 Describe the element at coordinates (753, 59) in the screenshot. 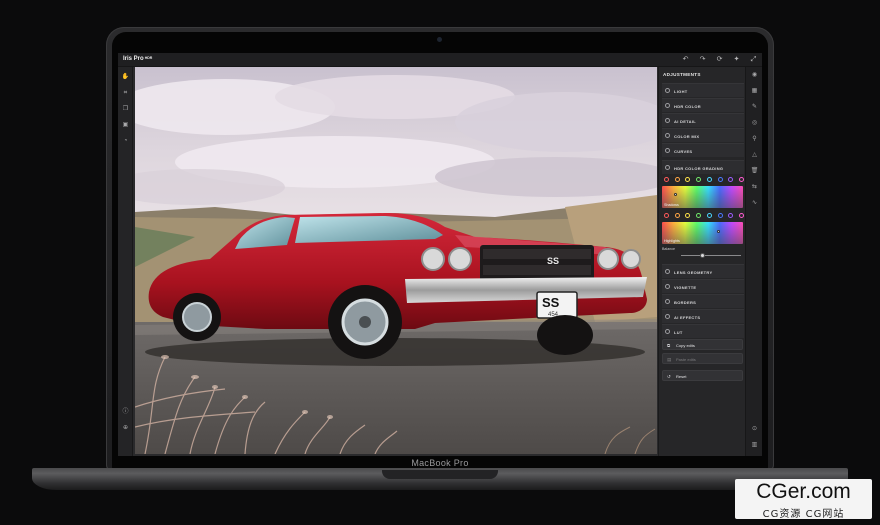

I see `fullscreen-icon: ⤢` at that location.